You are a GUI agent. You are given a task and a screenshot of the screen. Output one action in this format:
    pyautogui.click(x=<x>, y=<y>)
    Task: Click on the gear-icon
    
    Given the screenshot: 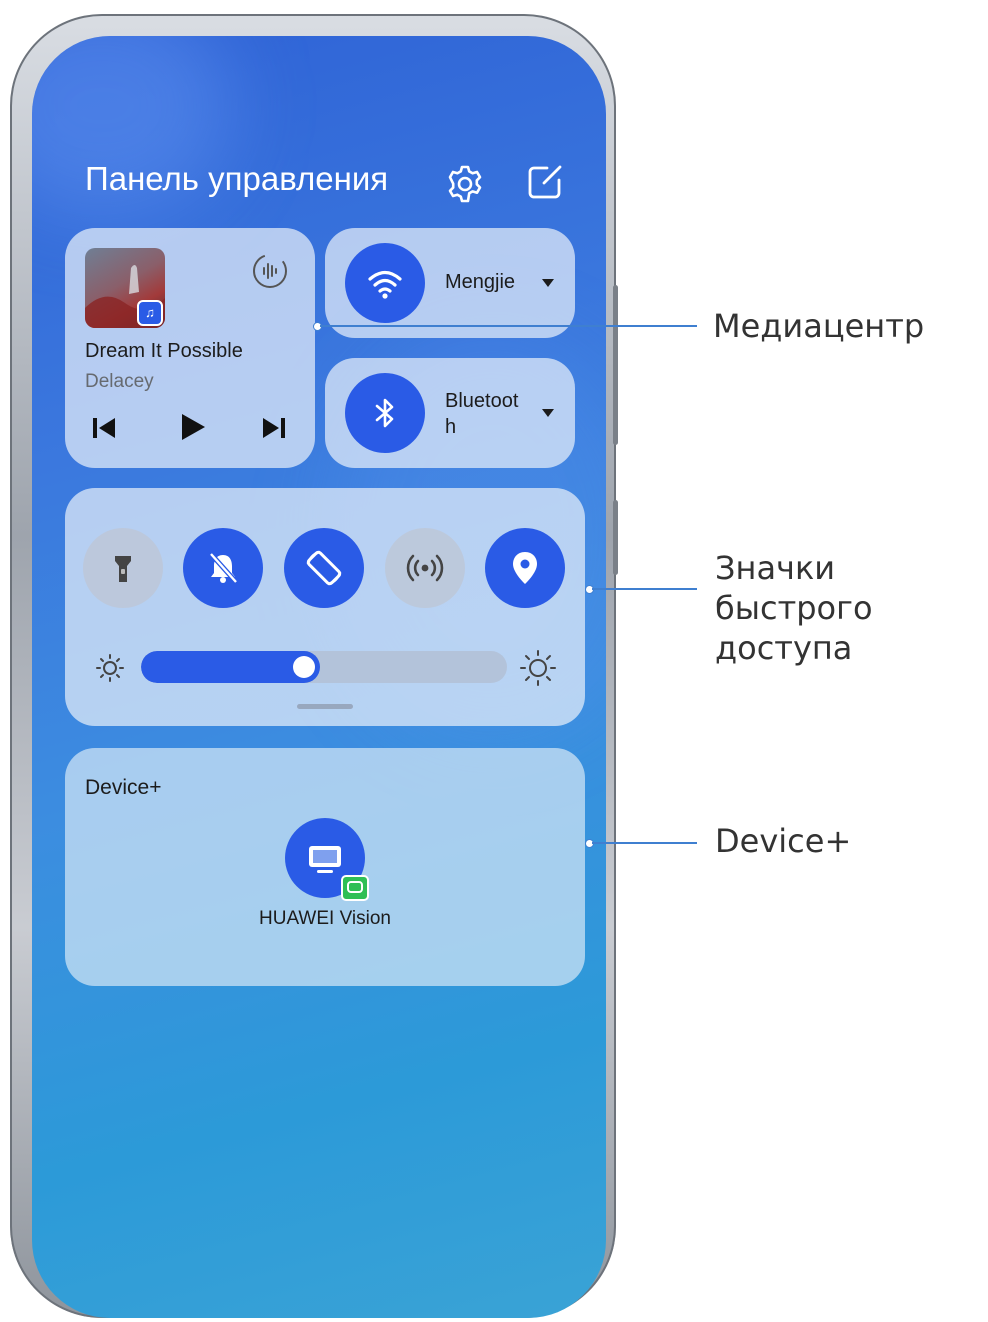 What is the action you would take?
    pyautogui.click(x=465, y=184)
    